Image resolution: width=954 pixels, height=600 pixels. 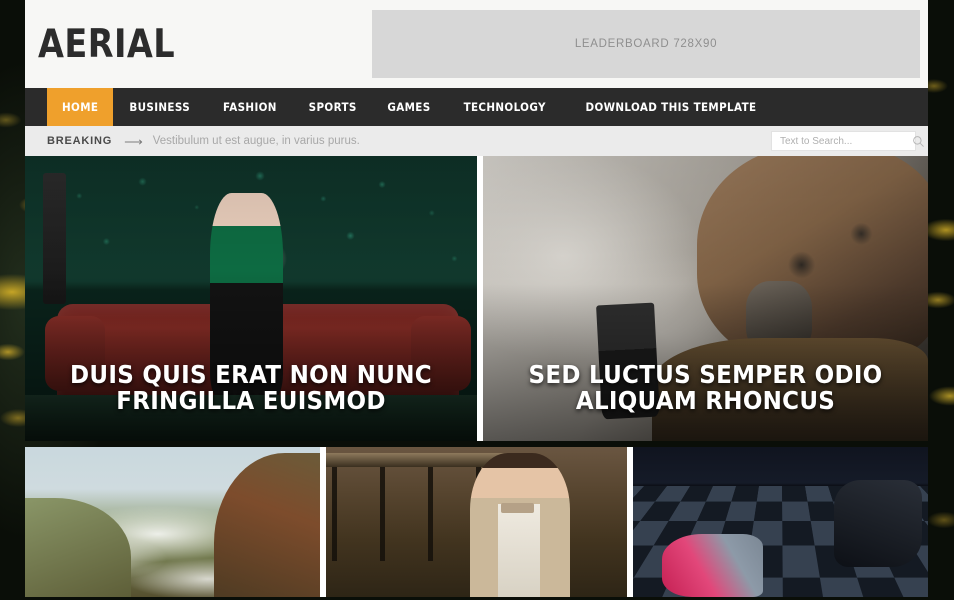 I want to click on nav-item-fashion: FASHION, so click(x=250, y=107).